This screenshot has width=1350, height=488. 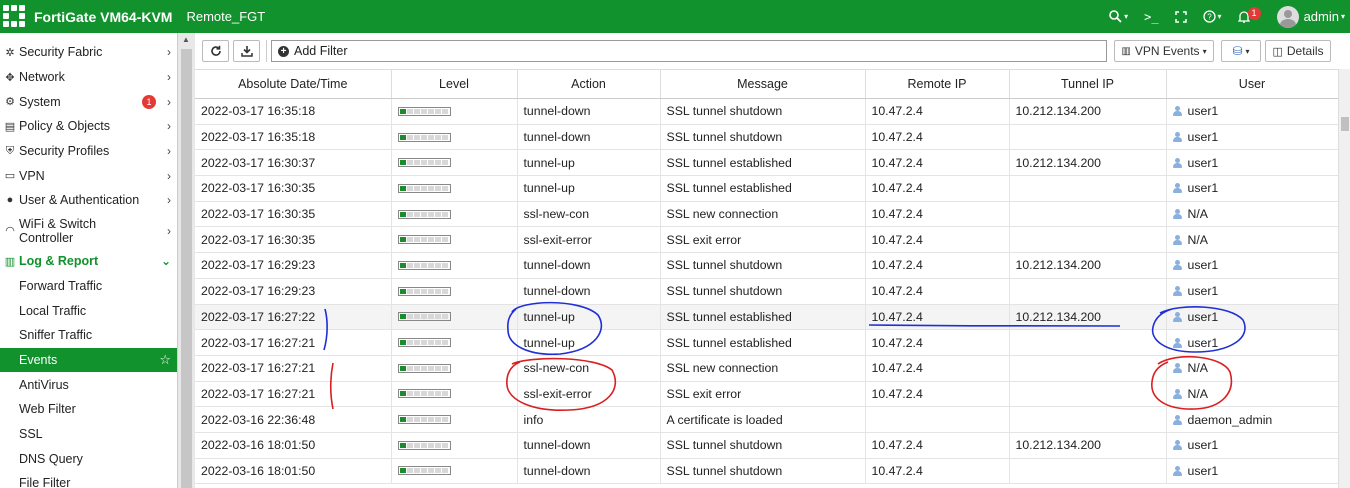 I want to click on star-icon: ☆, so click(x=165, y=360).